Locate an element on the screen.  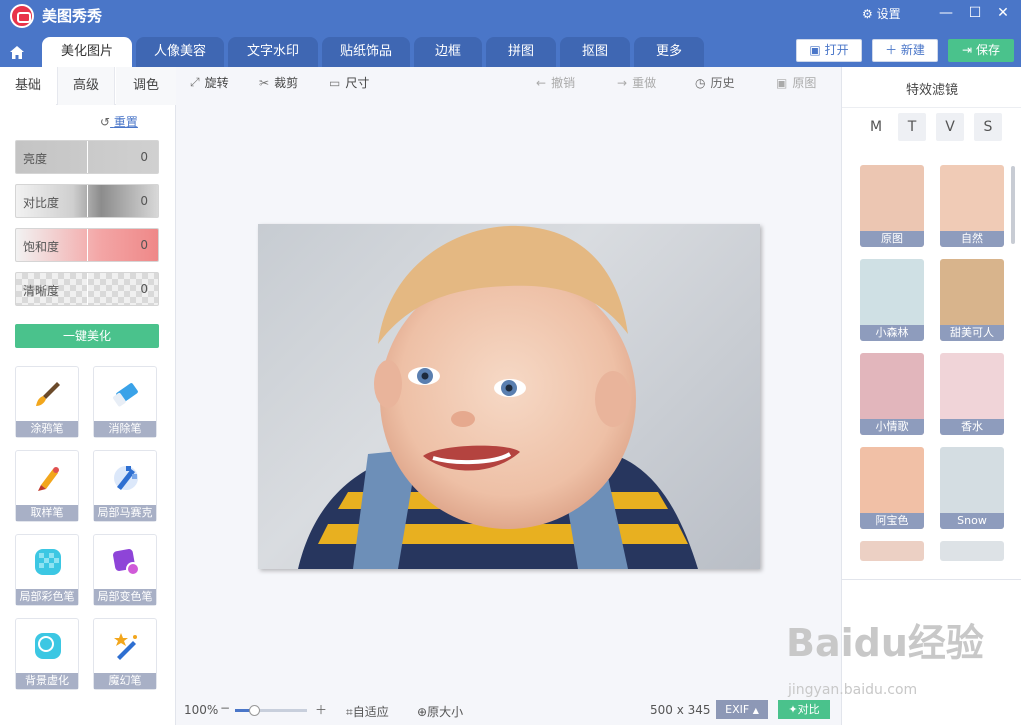
filters-title: 特效滤镜 is located at coordinates (931, 90).